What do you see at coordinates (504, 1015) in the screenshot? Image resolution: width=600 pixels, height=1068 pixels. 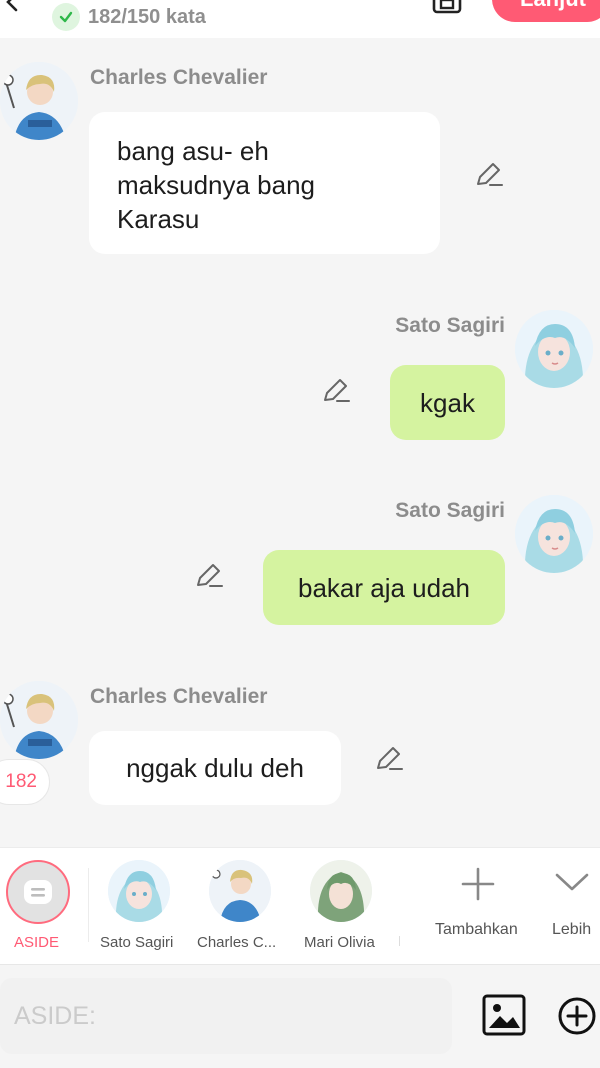 I see `image-icon` at bounding box center [504, 1015].